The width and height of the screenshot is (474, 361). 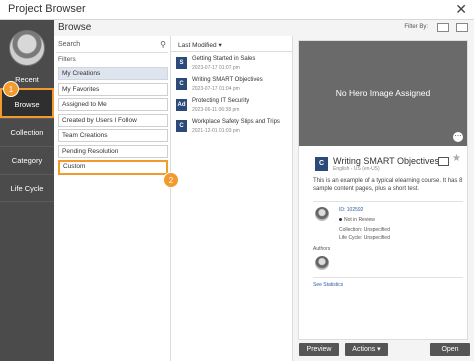 I want to click on course-date: 2023-06-11 06:38 pm, so click(x=216, y=110).